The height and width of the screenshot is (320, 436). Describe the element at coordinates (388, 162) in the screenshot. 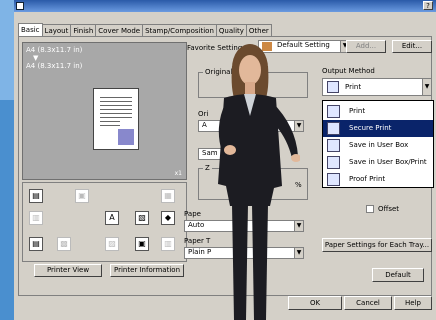

I see `output-option-label: Save in User Box/Print` at that location.